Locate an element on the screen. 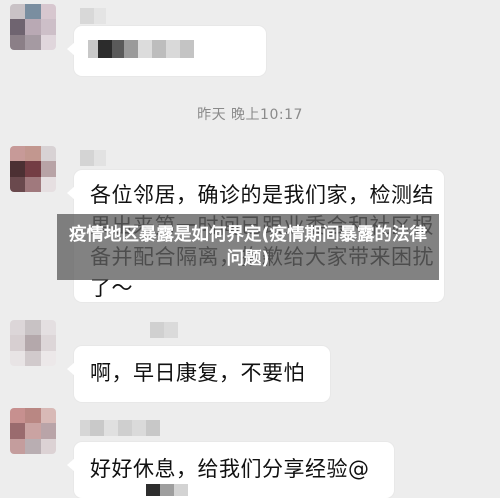 This screenshot has width=500, height=498. message-text: 好好休息，给我们分享经验@ is located at coordinates (230, 469).